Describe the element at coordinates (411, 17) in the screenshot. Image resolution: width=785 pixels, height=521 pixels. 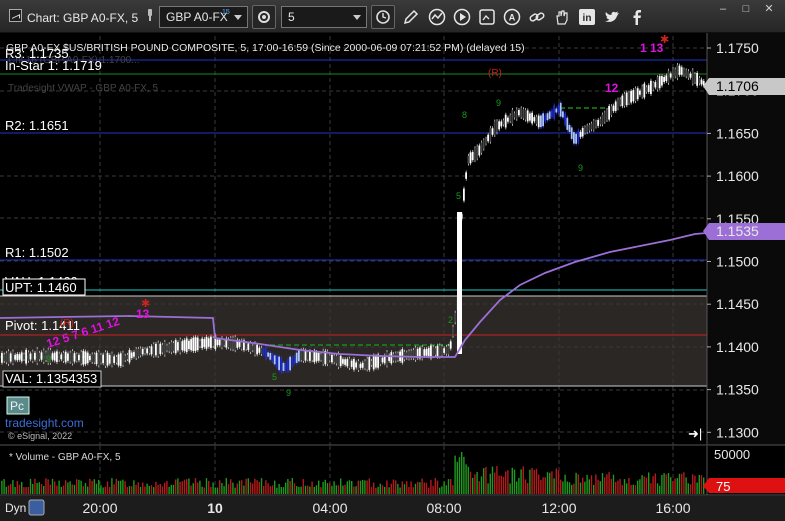
I see `draw-pencil-icon` at that location.